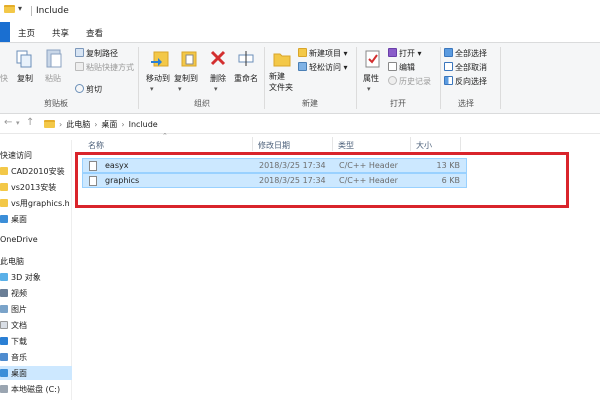 This screenshot has width=600, height=400. I want to click on picture-icon, so click(4, 309).